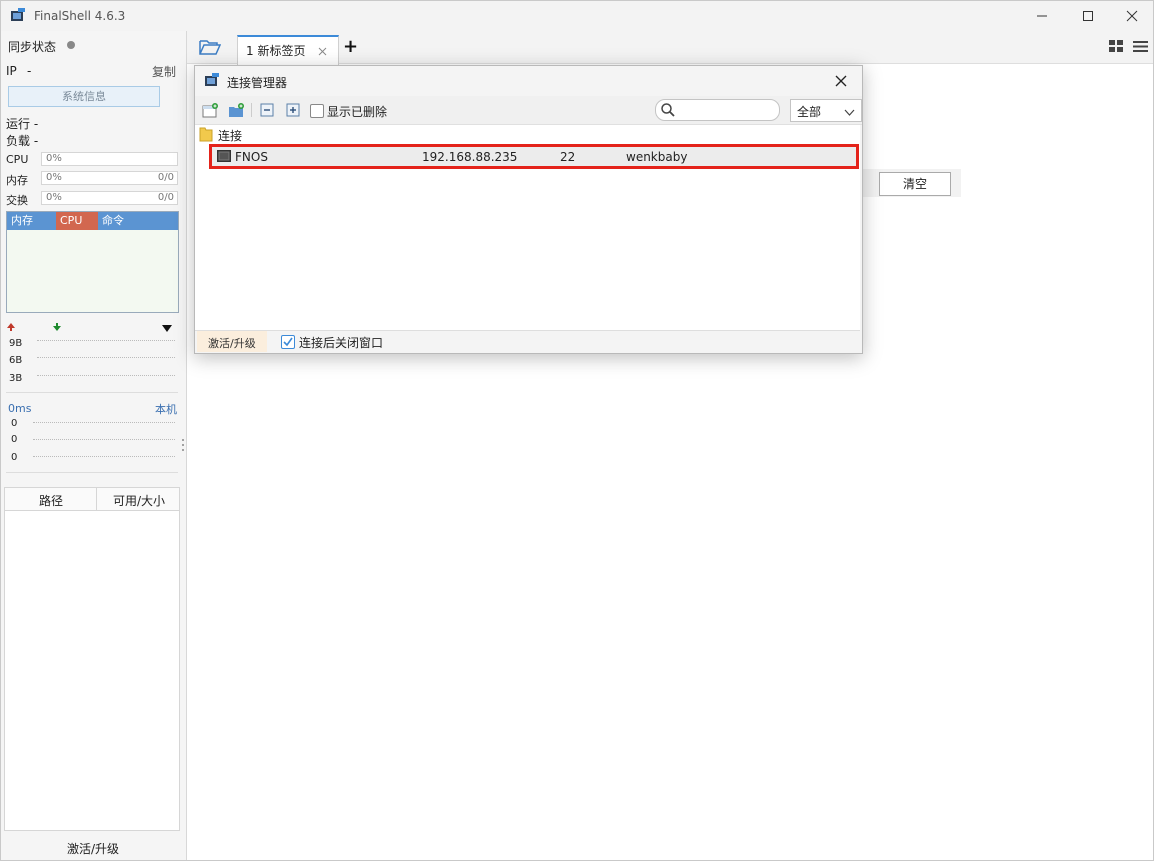 The image size is (1154, 861). What do you see at coordinates (92, 262) in the screenshot?
I see `resource-graph: 内存 CPU 命令` at bounding box center [92, 262].